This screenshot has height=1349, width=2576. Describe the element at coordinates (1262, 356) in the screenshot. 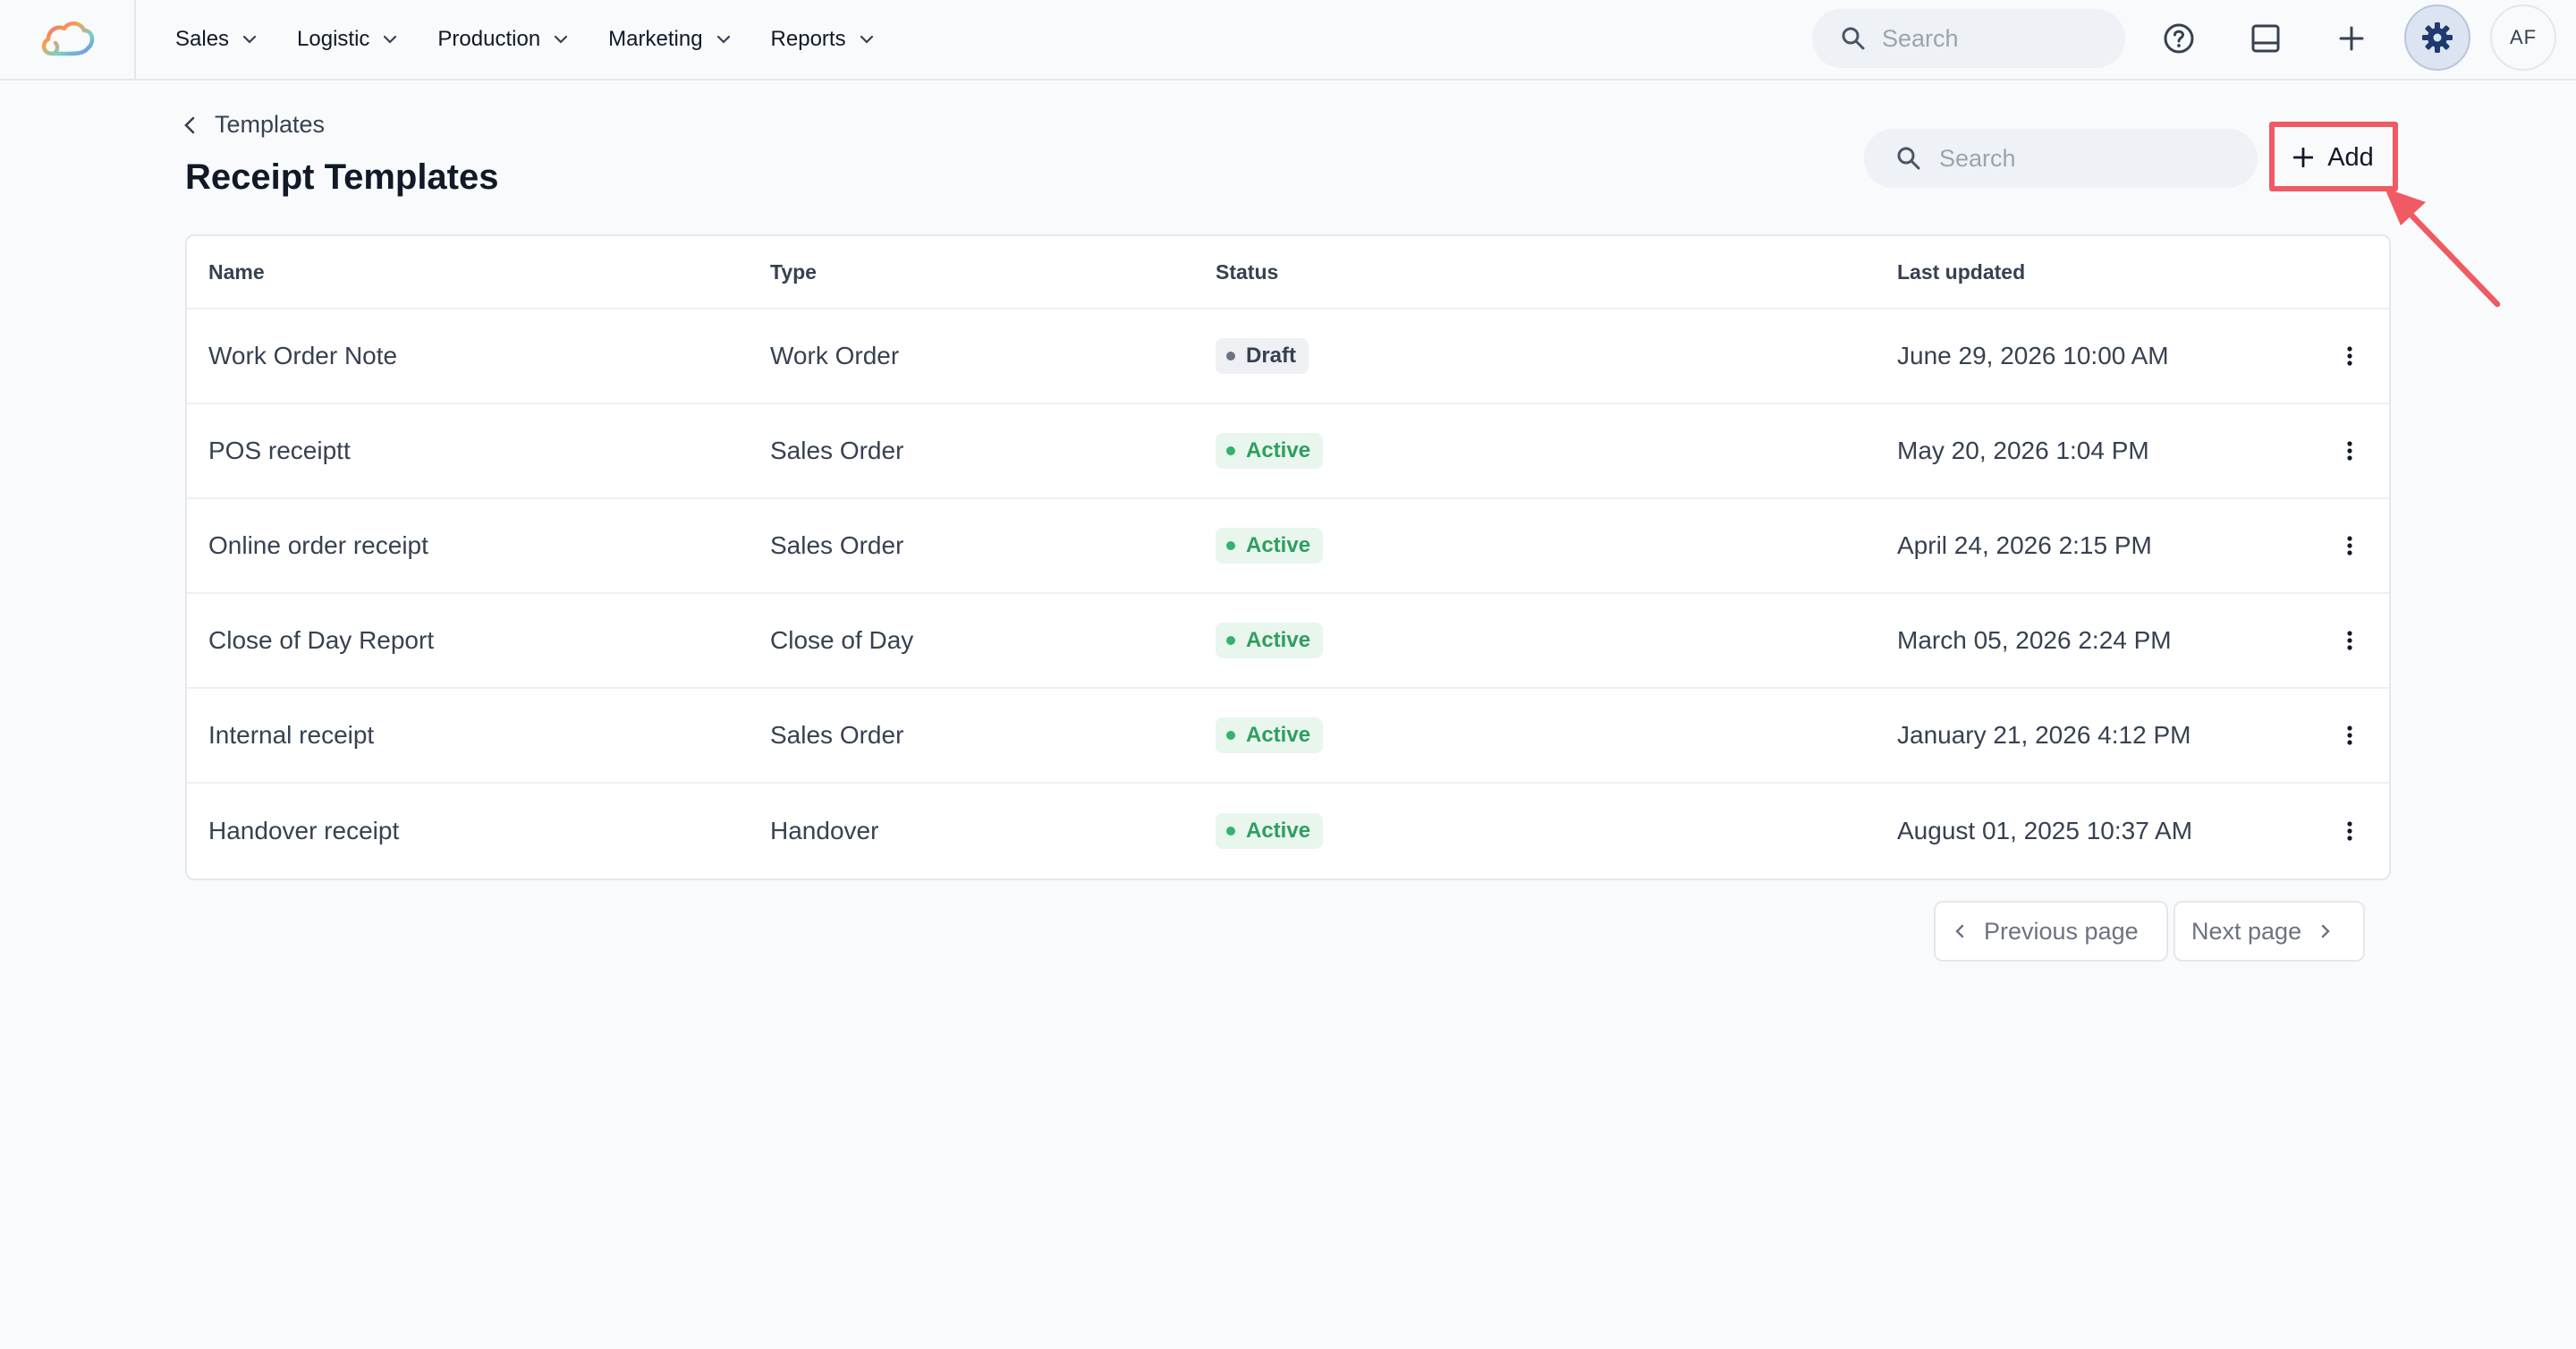

I see `status-badge: Draft` at that location.